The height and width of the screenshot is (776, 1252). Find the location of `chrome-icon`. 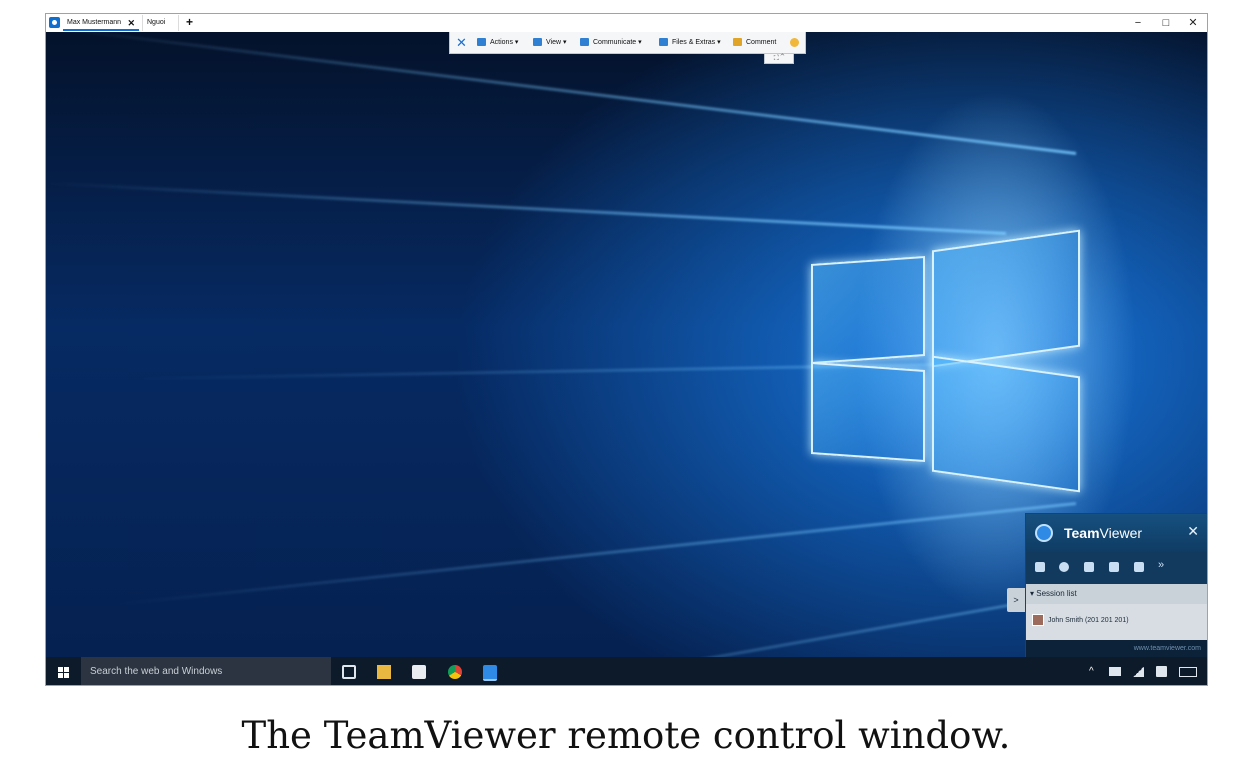

chrome-icon is located at coordinates (455, 672).